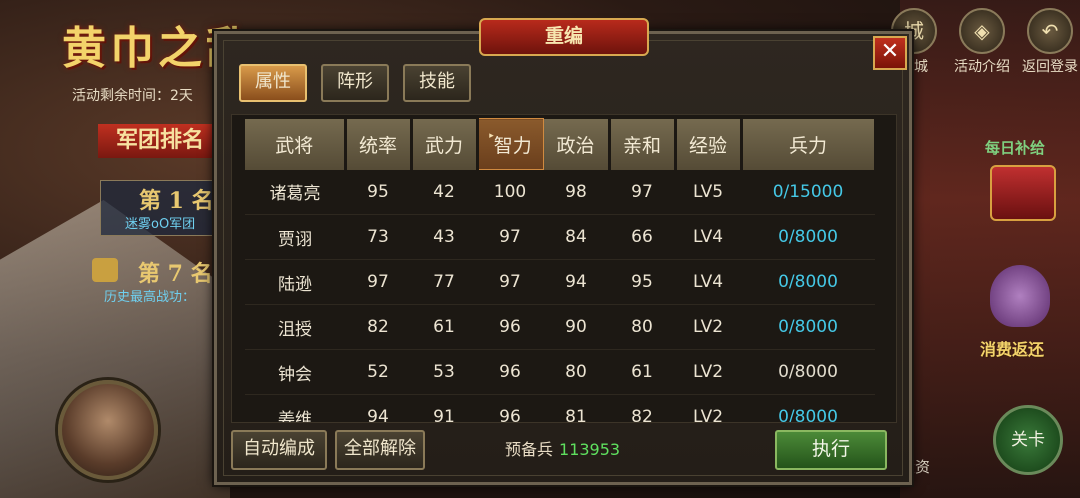 This screenshot has height=498, width=1080. I want to click on cell-charm: 82, so click(642, 408).